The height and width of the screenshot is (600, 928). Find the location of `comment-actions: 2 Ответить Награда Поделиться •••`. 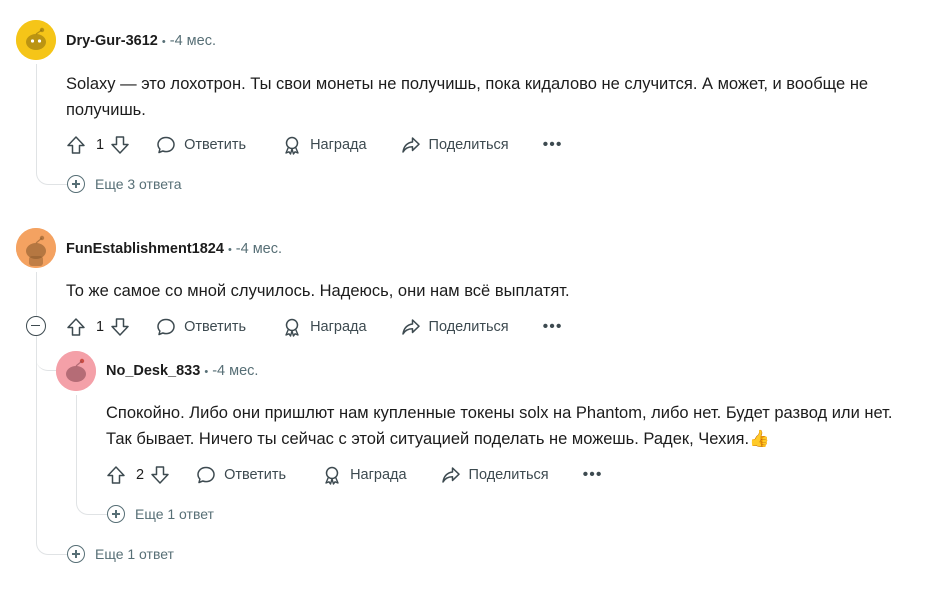

comment-actions: 2 Ответить Награда Поделиться ••• is located at coordinates (354, 475).